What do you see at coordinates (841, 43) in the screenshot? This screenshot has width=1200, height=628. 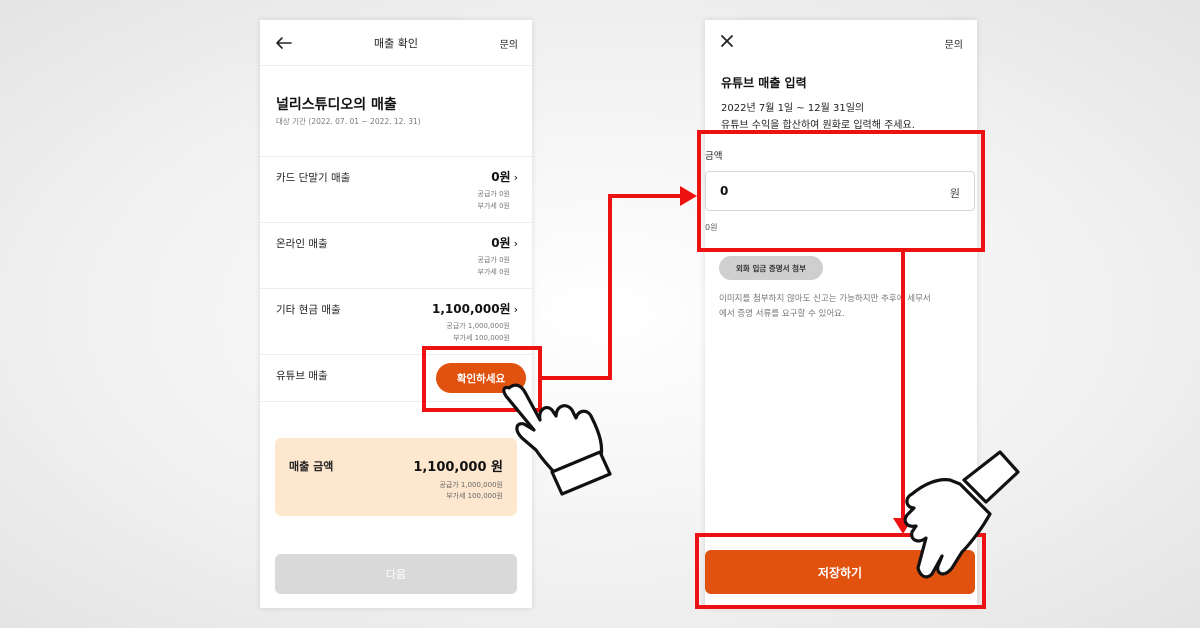 I see `header: 문의` at bounding box center [841, 43].